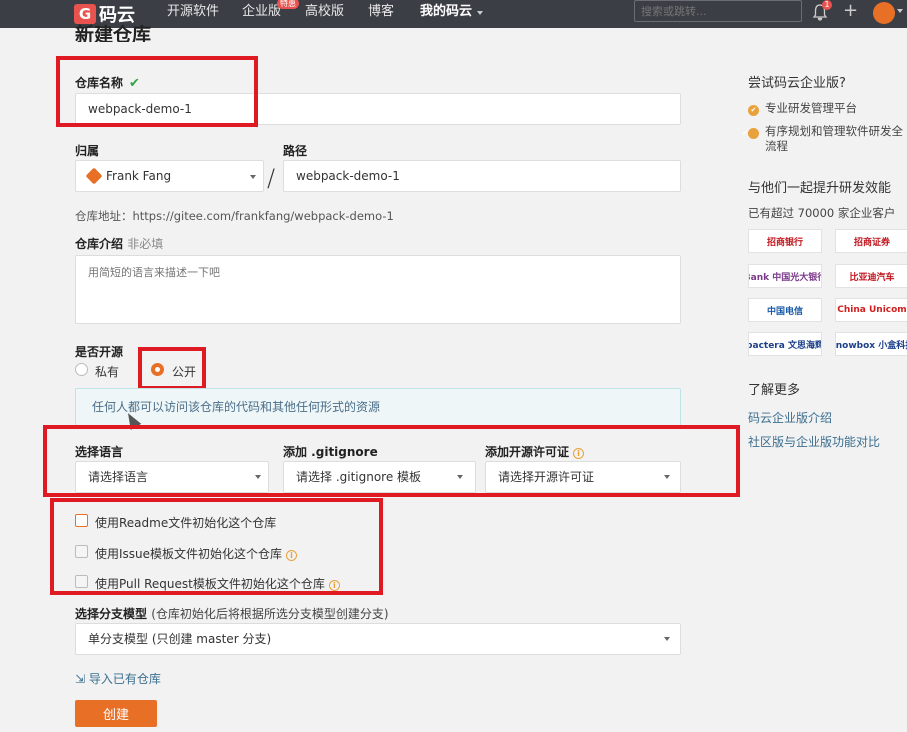 The width and height of the screenshot is (907, 732). Describe the element at coordinates (324, 14) in the screenshot. I see `nav-education: 高校版` at that location.